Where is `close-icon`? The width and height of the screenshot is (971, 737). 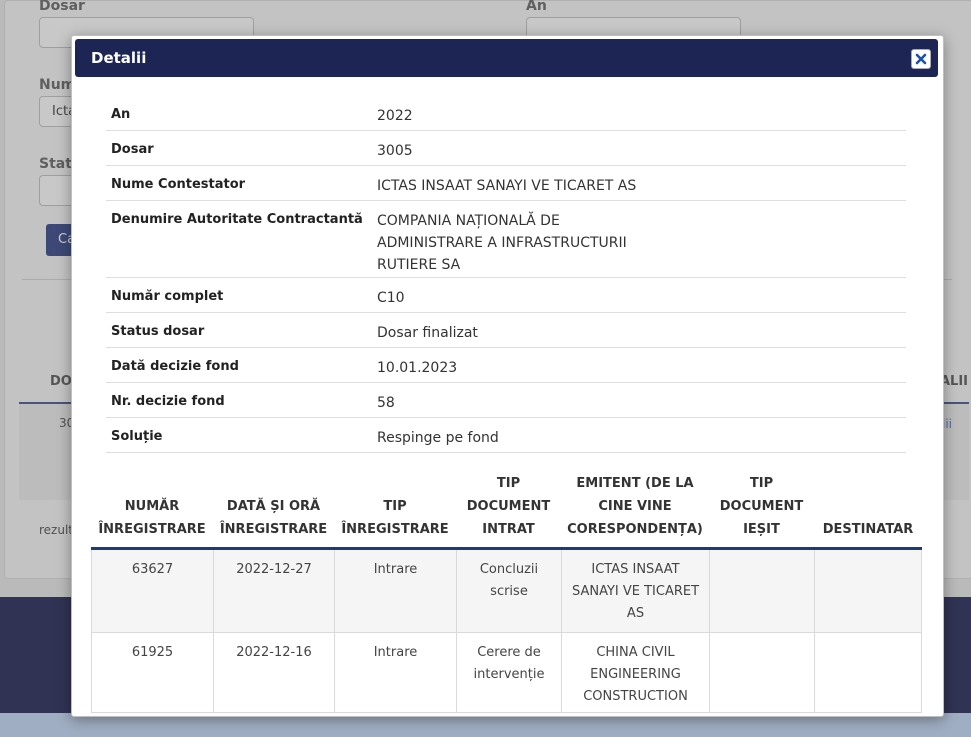 close-icon is located at coordinates (921, 59).